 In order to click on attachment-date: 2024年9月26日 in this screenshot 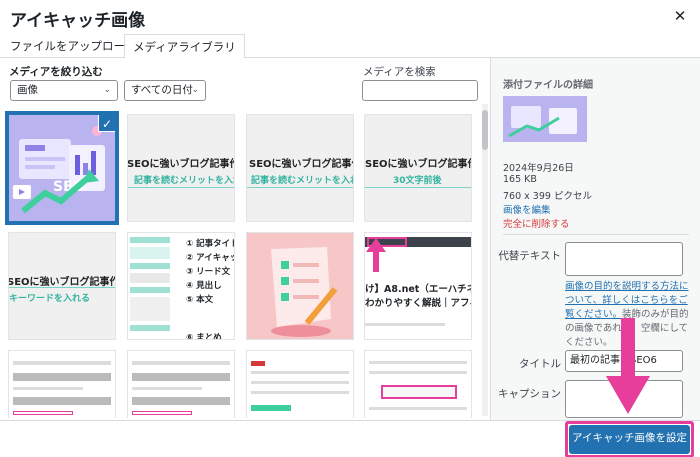, I will do `click(538, 168)`.